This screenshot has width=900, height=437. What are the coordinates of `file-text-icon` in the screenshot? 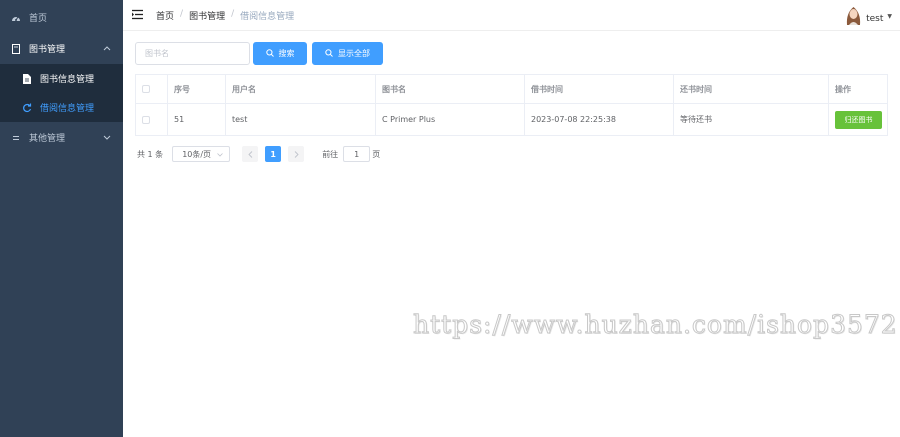 It's located at (27, 78).